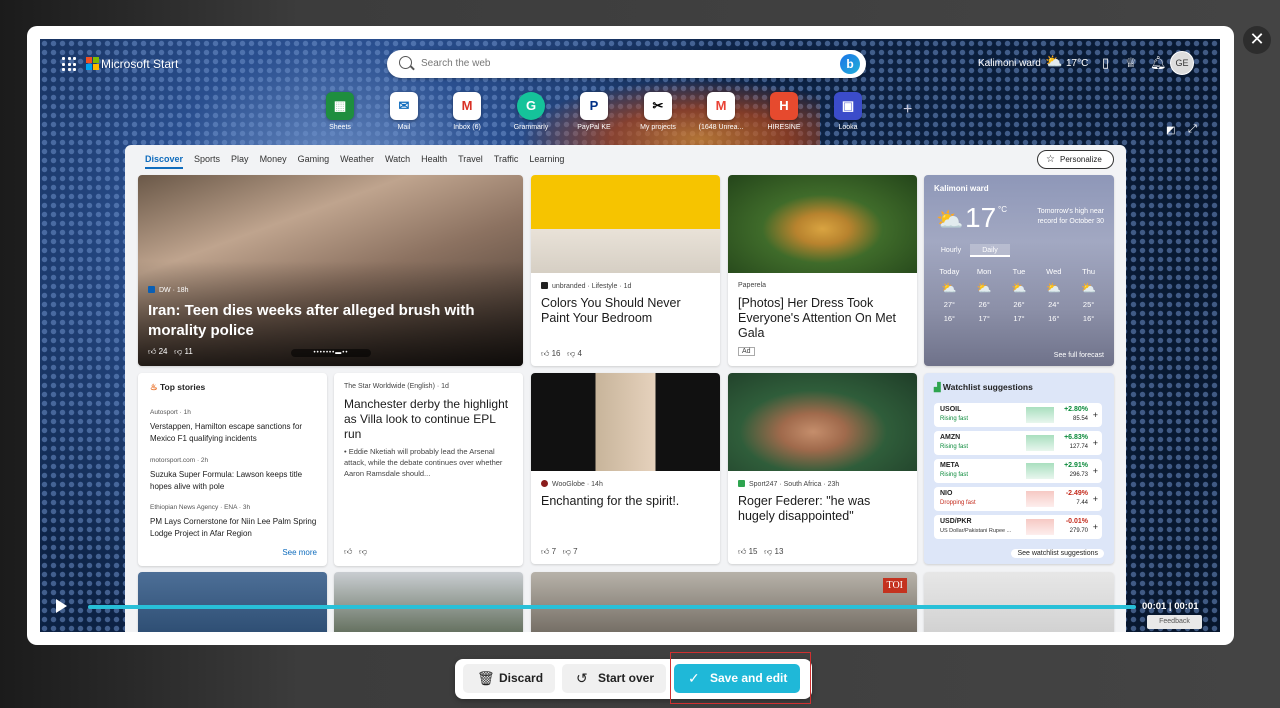 This screenshot has height=708, width=1280. Describe the element at coordinates (850, 64) in the screenshot. I see `bing-chat-icon: b` at that location.